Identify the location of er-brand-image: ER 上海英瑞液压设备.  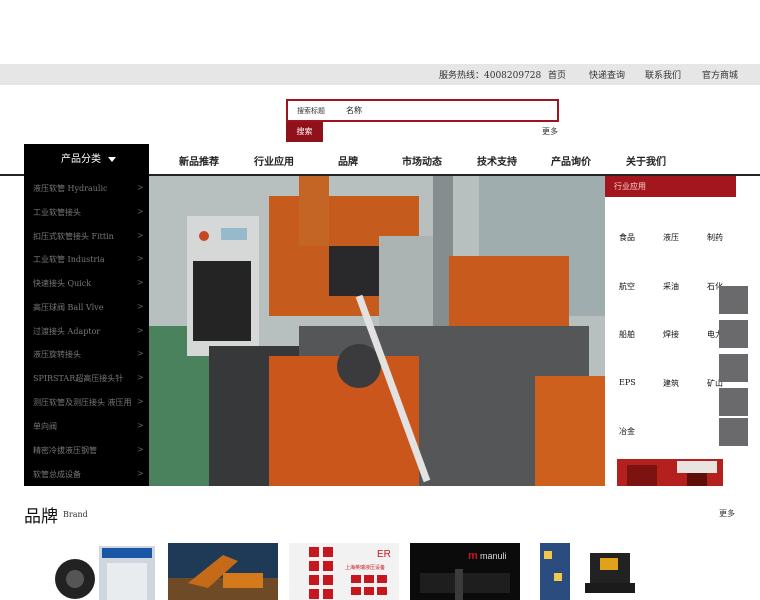
(344, 571).